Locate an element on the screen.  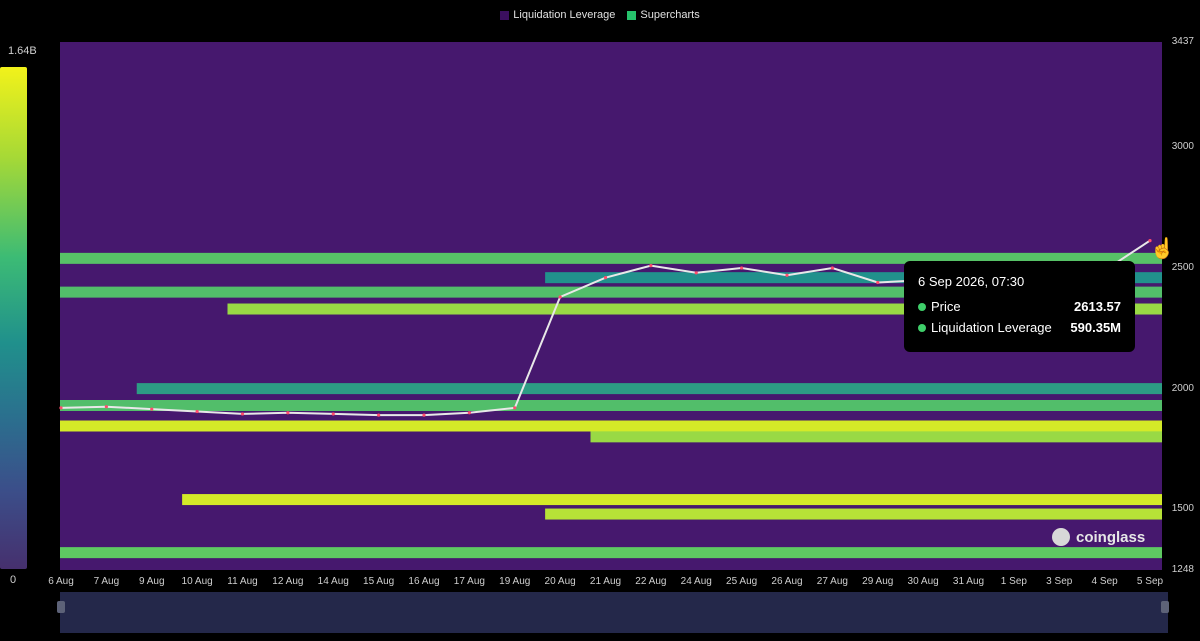
tooltip-value: 2613.57 is located at coordinates (1097, 306).